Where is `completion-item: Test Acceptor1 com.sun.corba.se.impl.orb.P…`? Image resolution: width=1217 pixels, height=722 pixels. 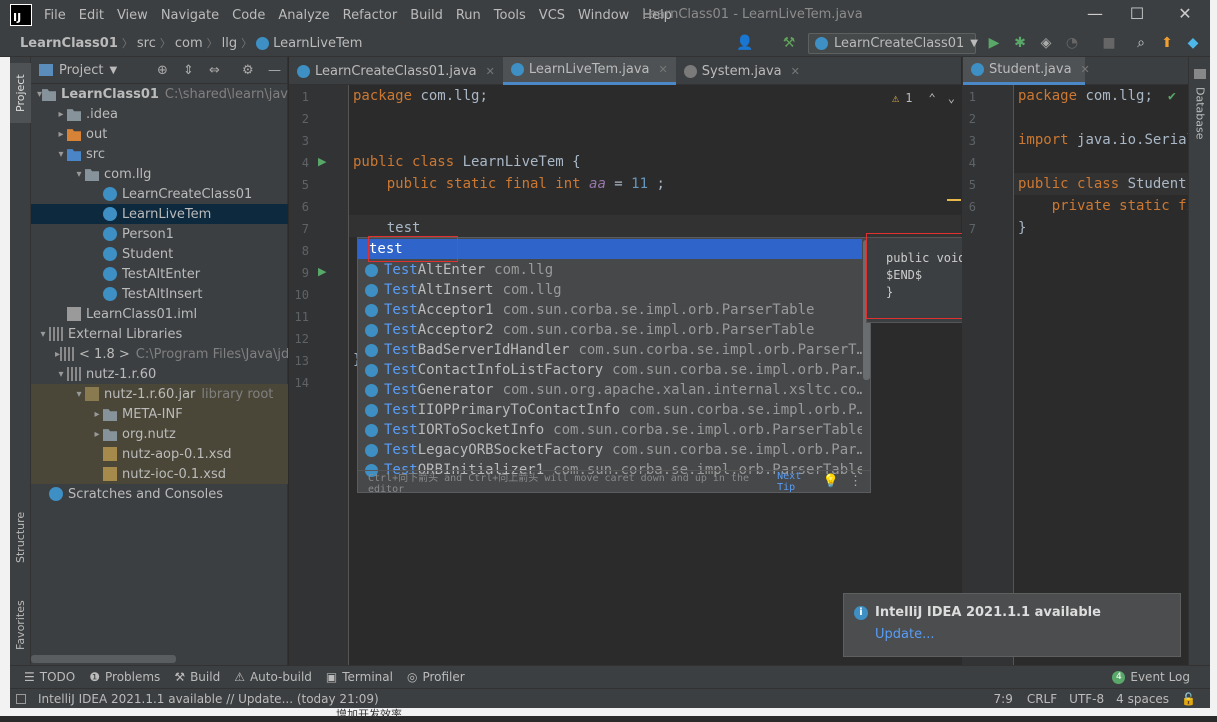
completion-item: Test Acceptor1 com.sun.corba.se.impl.orb.P… is located at coordinates (610, 310).